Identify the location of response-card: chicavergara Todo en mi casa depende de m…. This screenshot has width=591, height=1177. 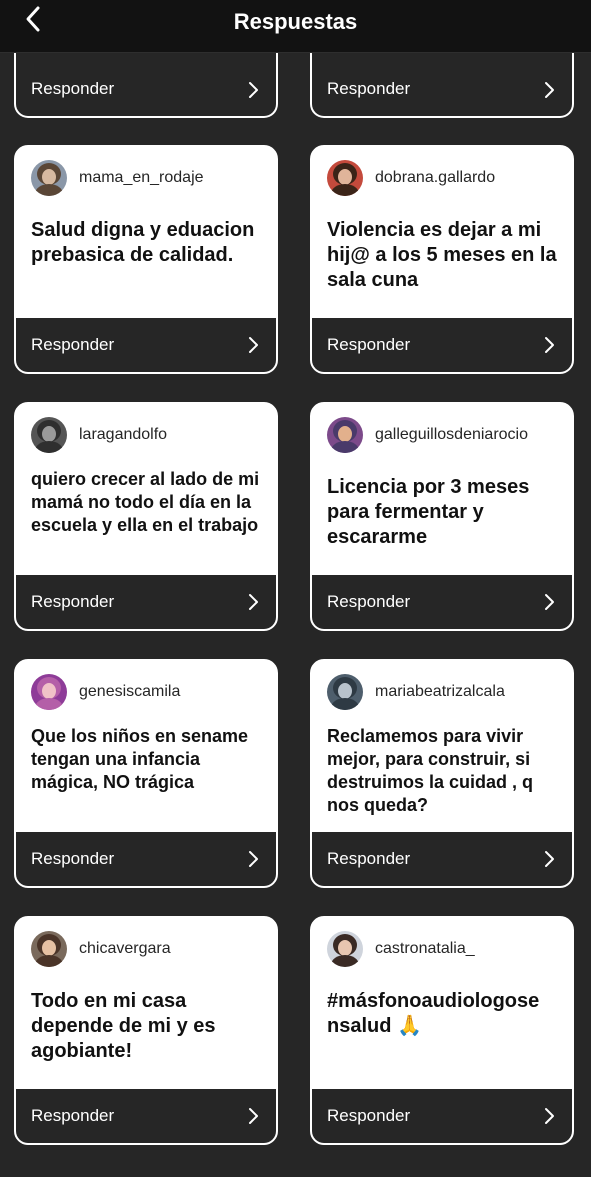
(146, 1030).